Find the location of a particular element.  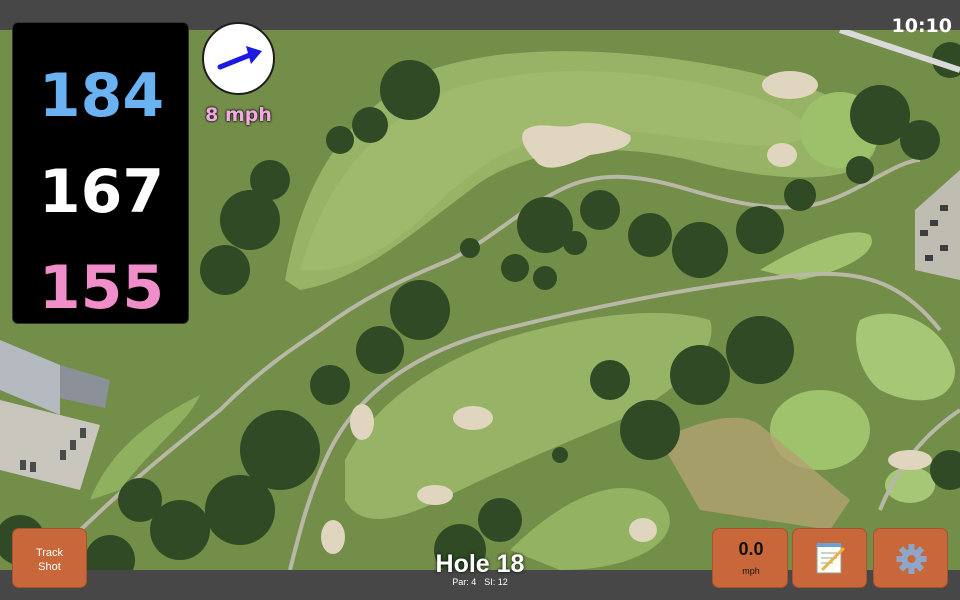

track-shot-label-line2: Shot is located at coordinates (49, 567).